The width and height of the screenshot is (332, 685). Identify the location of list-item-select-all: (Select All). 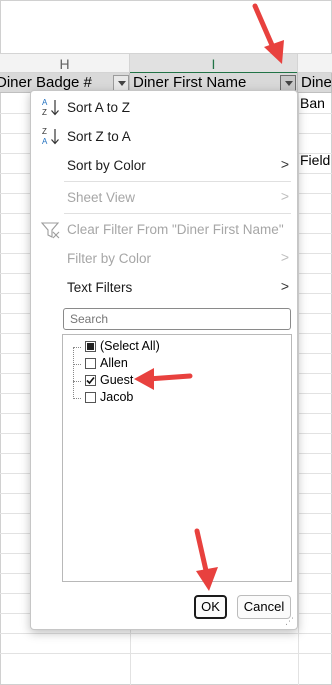
(143, 347).